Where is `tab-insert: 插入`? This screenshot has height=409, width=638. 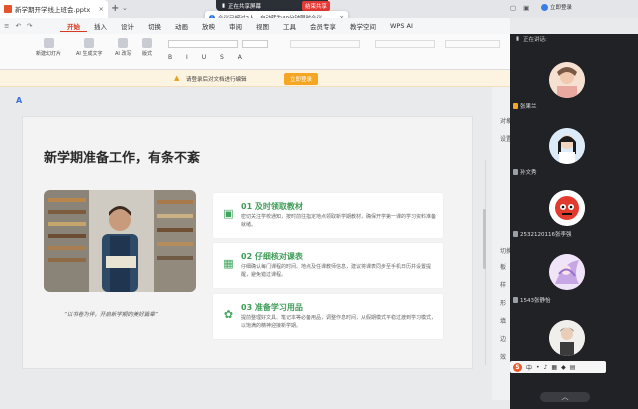
tab-insert: 插入 is located at coordinates (100, 26).